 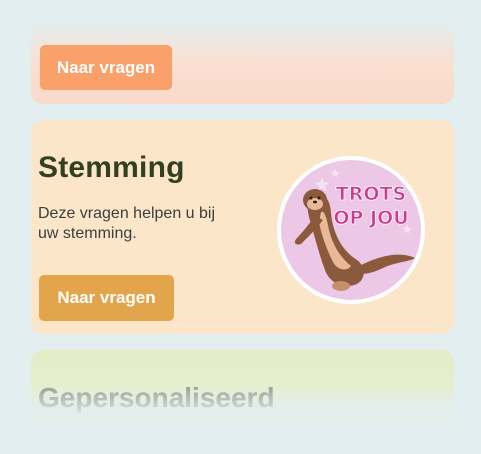 I want to click on sticker-text-line1: TROTS, so click(x=371, y=194).